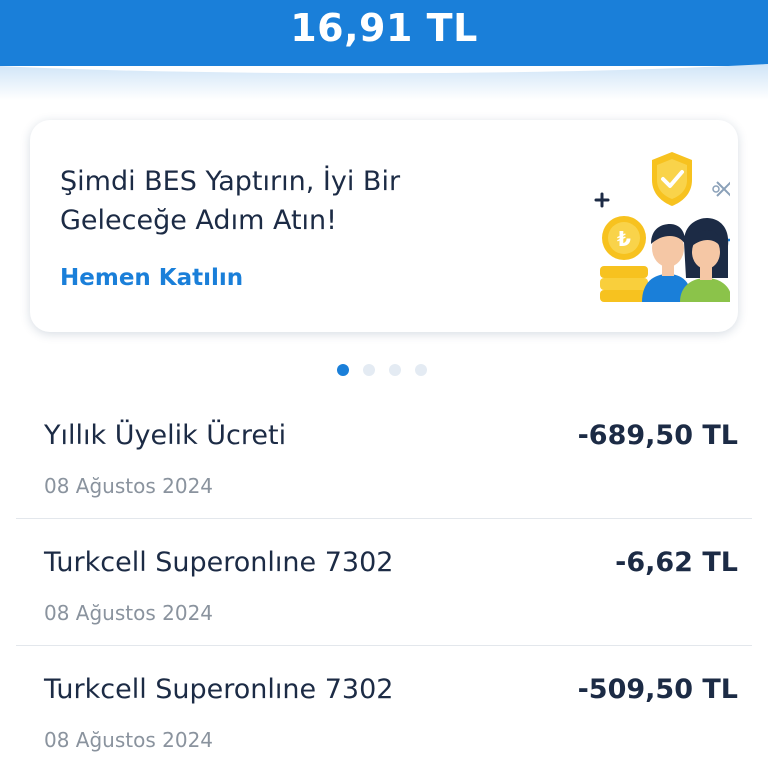 The height and width of the screenshot is (772, 768). I want to click on pension-illustration: ₺, so click(662, 227).